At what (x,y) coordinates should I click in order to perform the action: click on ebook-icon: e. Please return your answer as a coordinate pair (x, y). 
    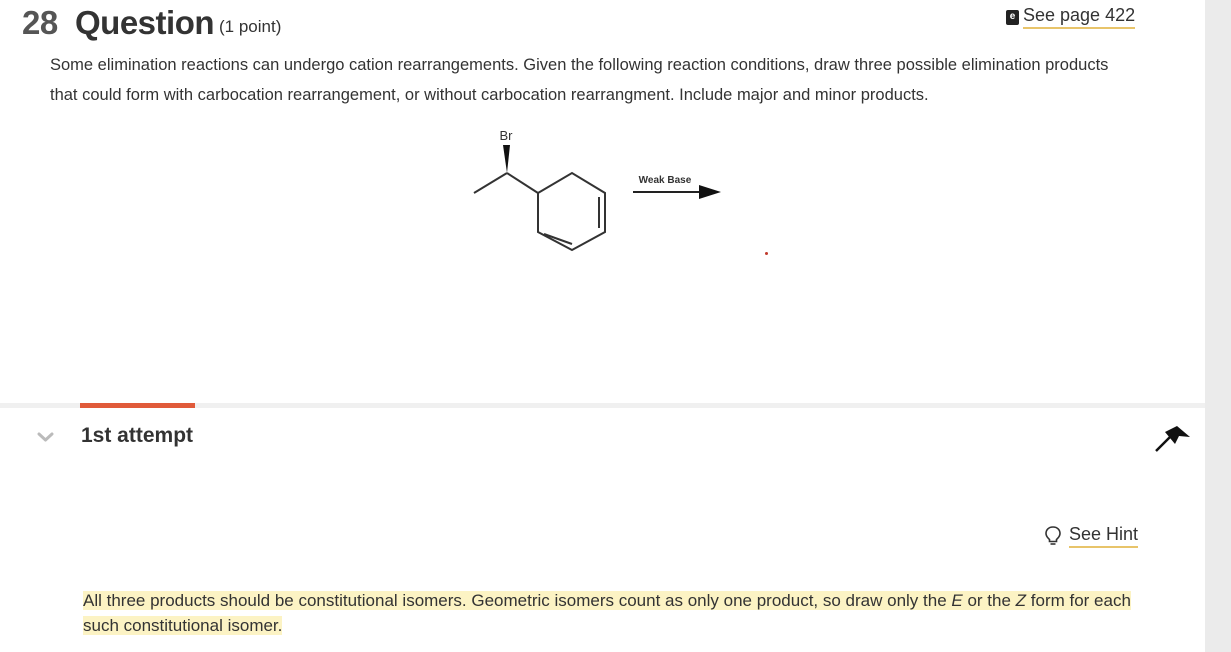
    Looking at the image, I should click on (1012, 17).